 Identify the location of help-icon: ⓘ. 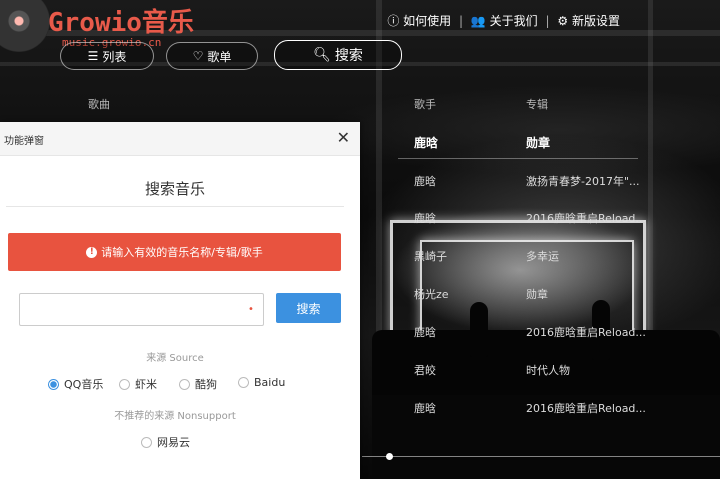
(393, 21).